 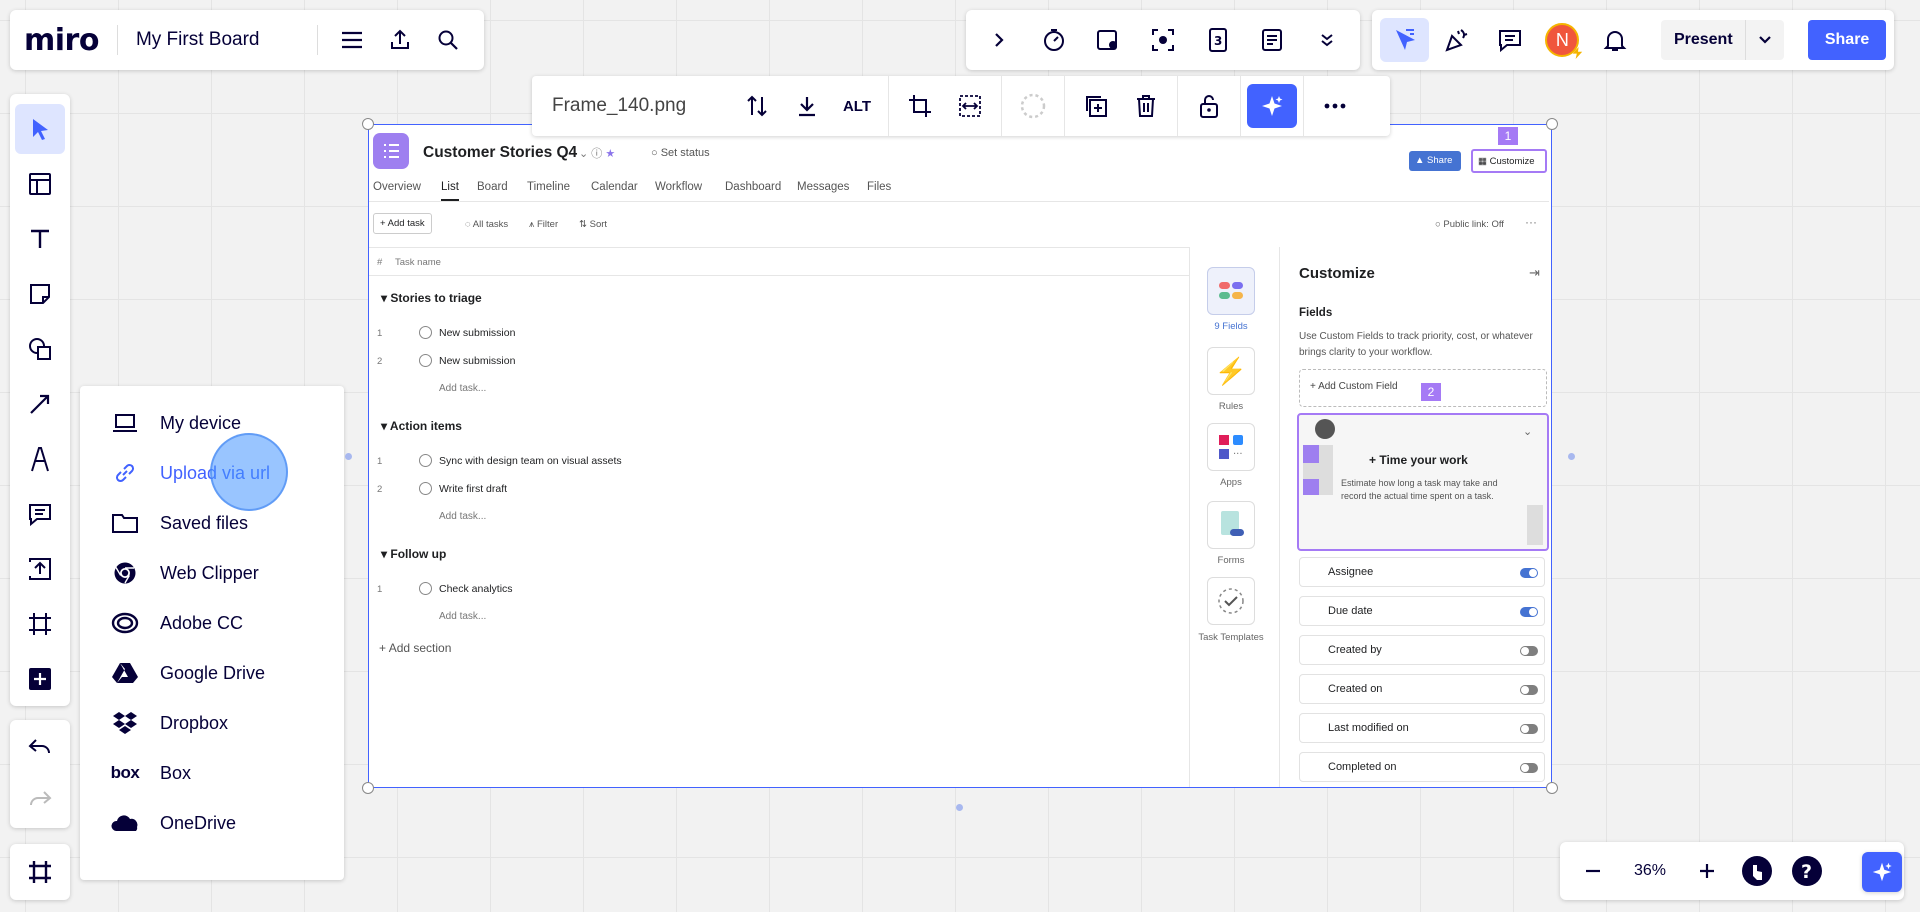 I want to click on add-task-button: + Add task, so click(x=402, y=223).